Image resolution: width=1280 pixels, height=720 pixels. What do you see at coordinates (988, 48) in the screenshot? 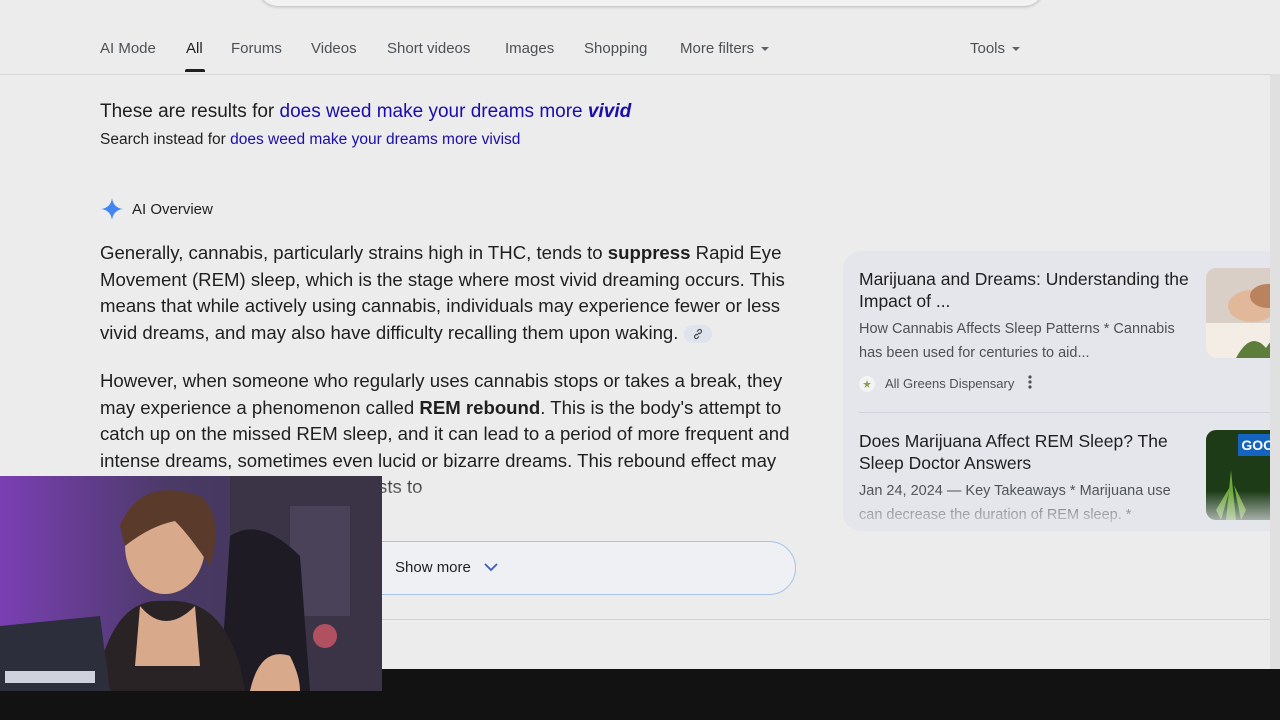
I see `tools-label: Tools` at bounding box center [988, 48].